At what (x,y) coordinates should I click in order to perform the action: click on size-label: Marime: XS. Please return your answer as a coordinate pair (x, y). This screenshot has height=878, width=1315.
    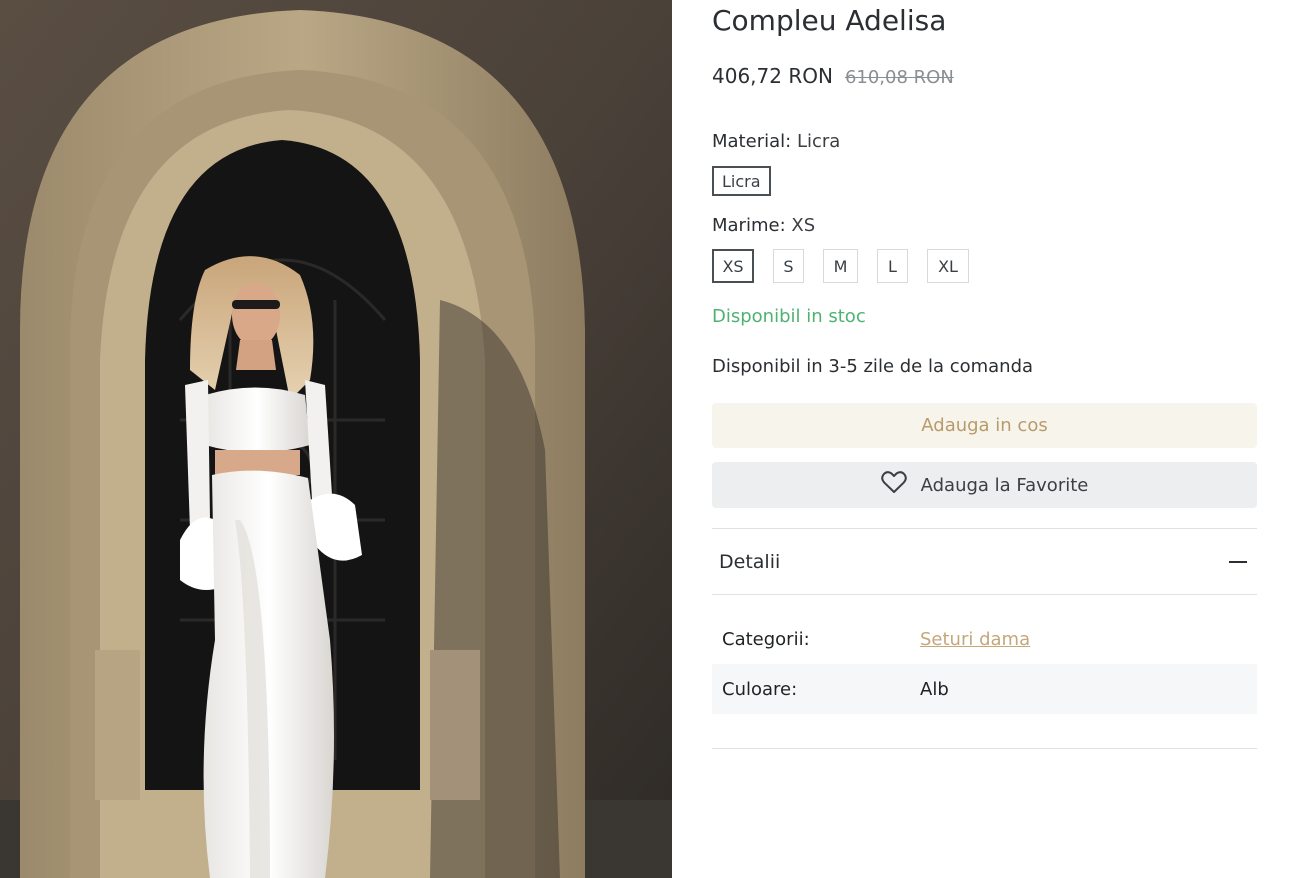
    Looking at the image, I should click on (763, 225).